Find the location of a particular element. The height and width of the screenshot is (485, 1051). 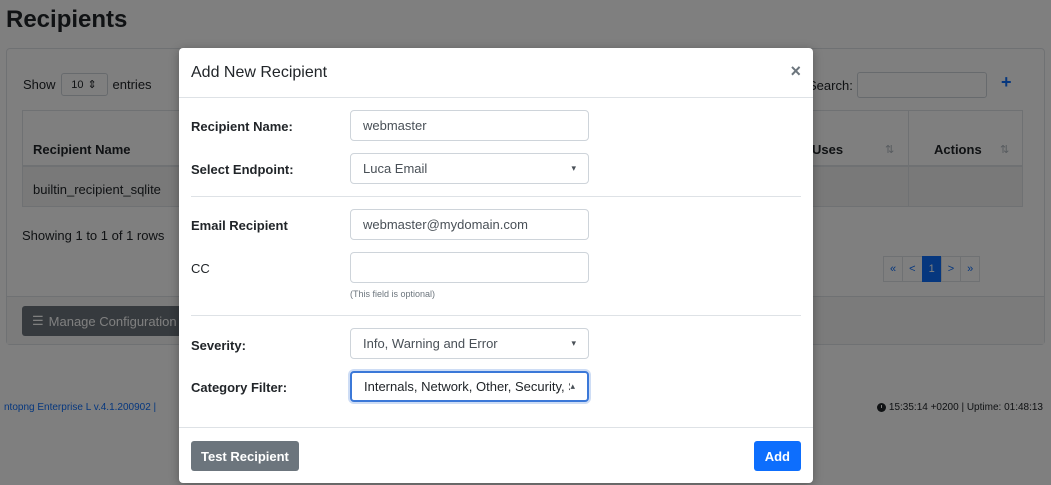

category-filter-select: Internals, Network, Other, Security, S ▴ is located at coordinates (469, 386).